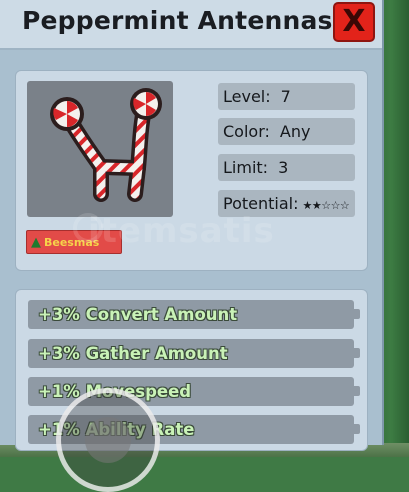 The height and width of the screenshot is (492, 409). I want to click on watermark: itemsatis, so click(181, 231).